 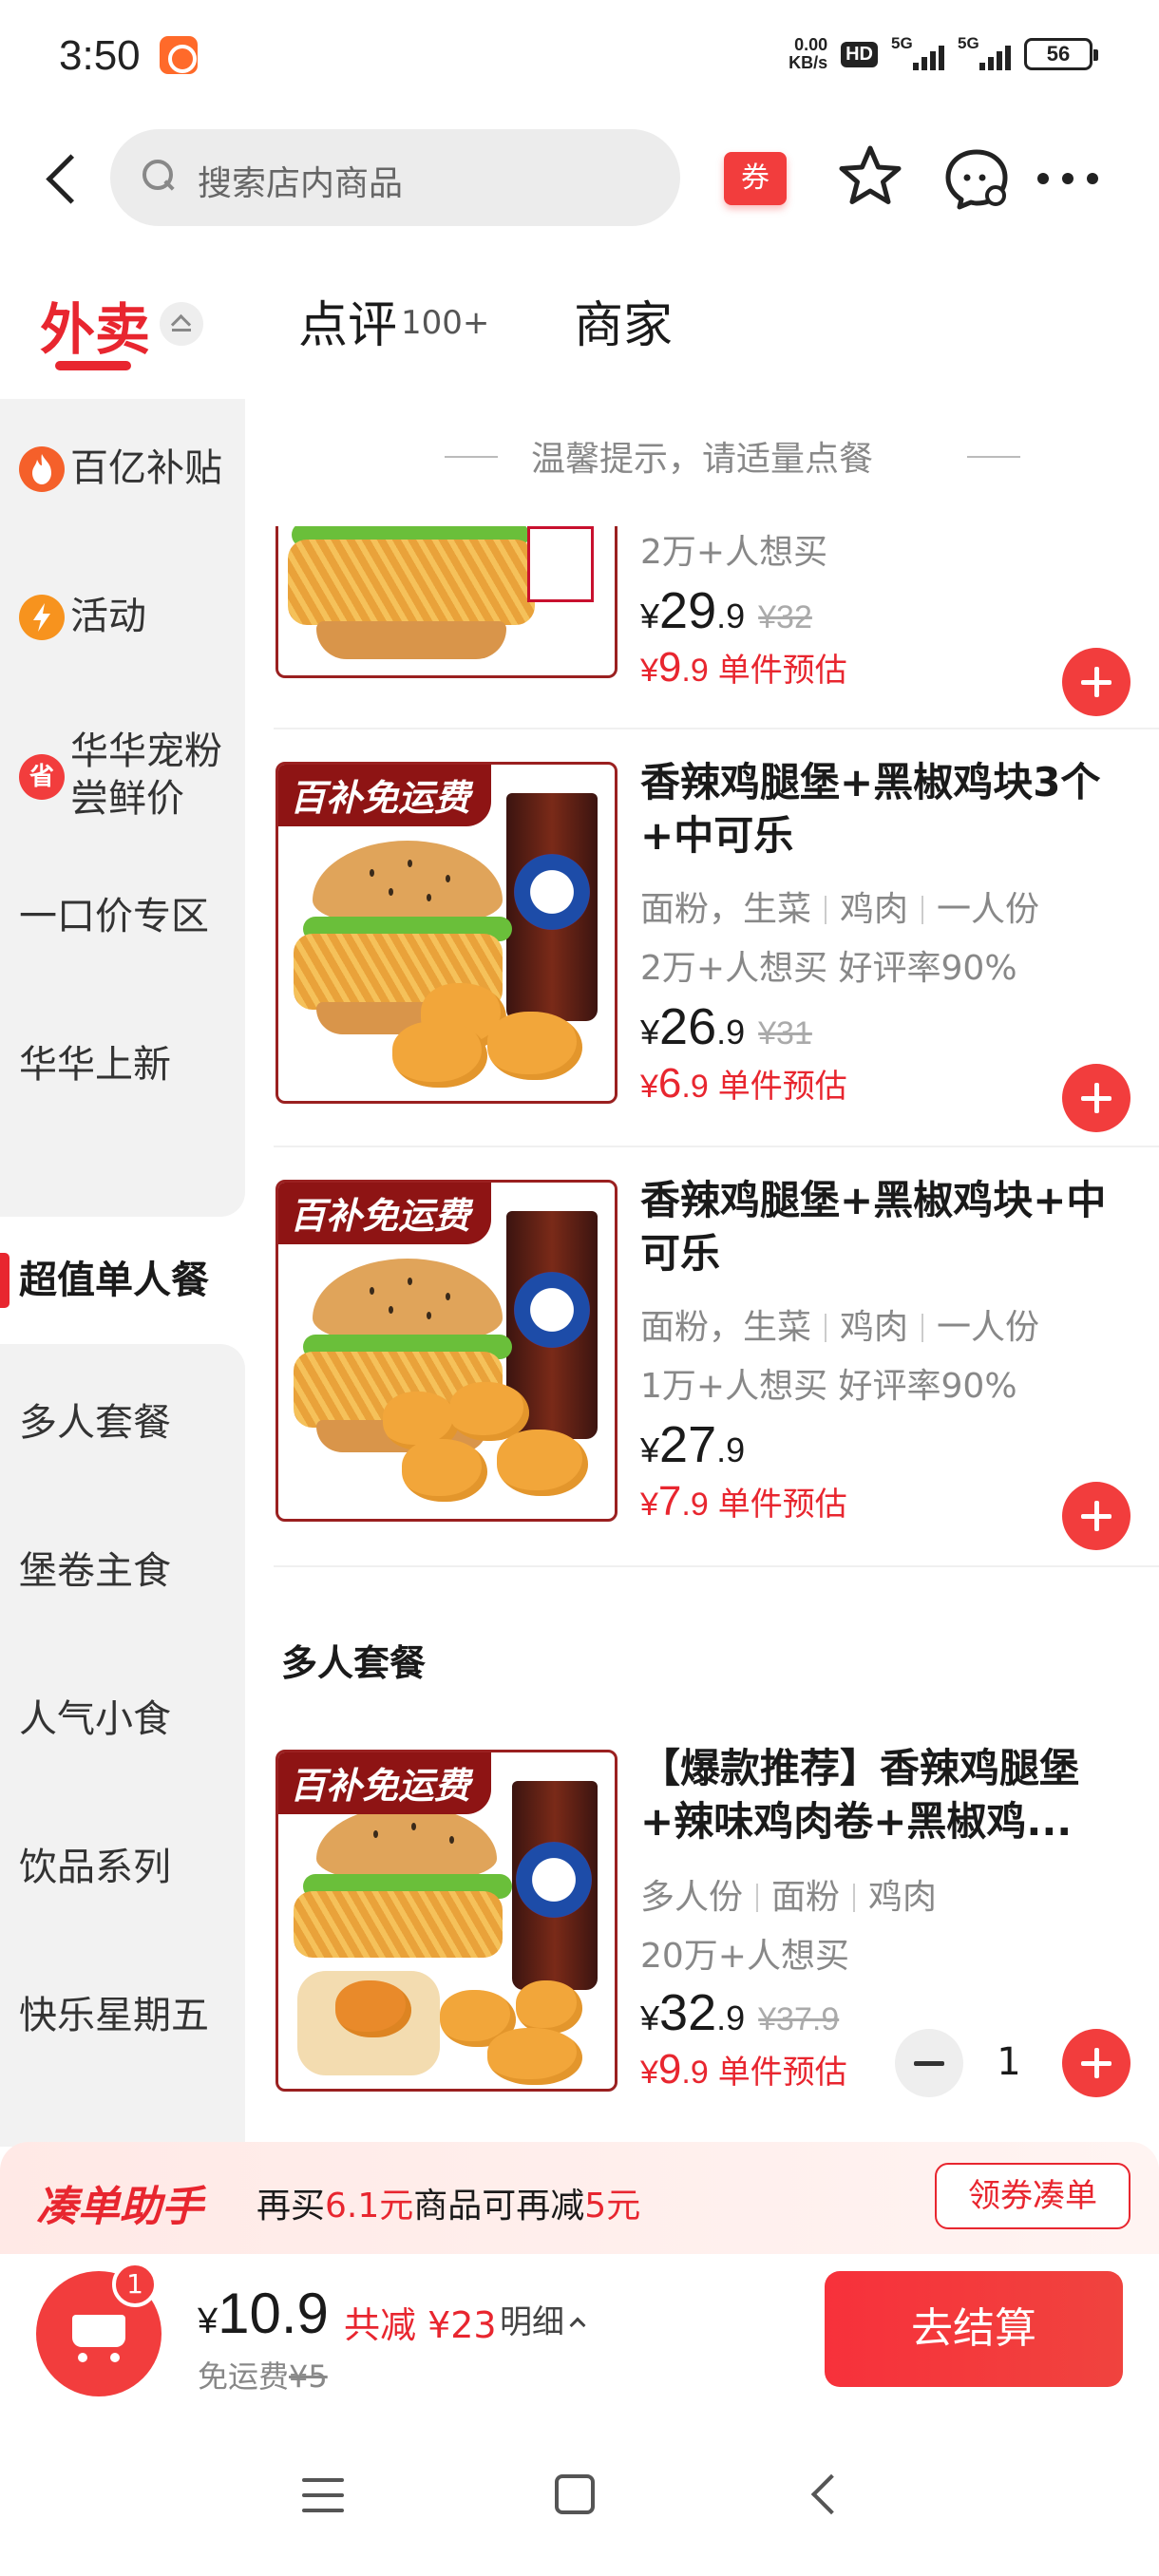 What do you see at coordinates (785, 1033) in the screenshot?
I see `original-price: ¥31` at bounding box center [785, 1033].